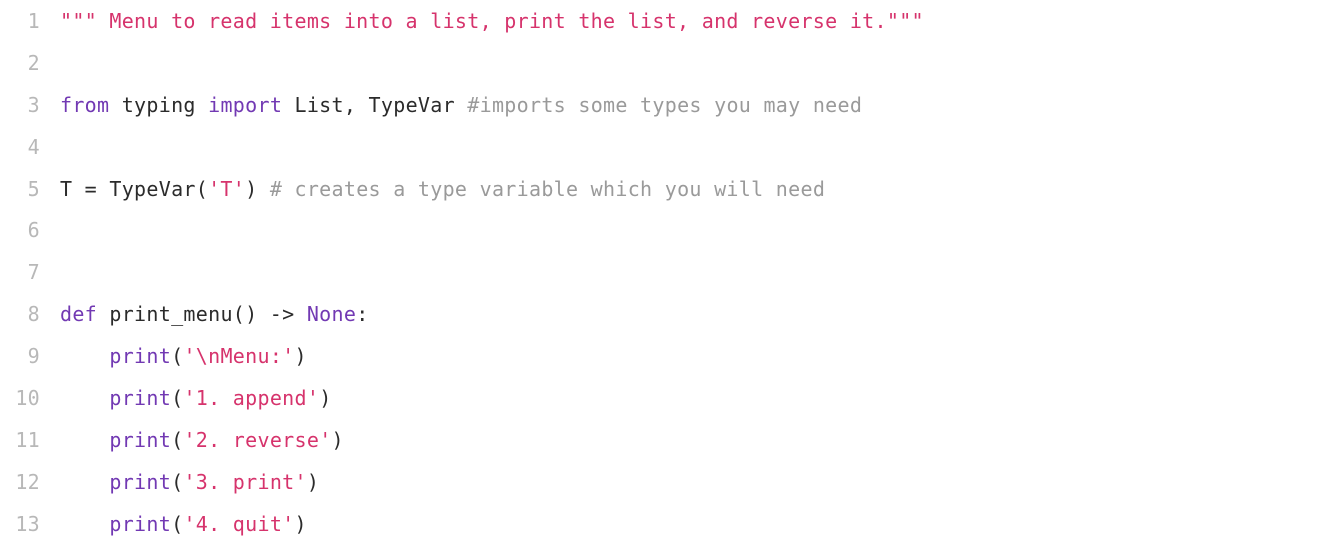 Image resolution: width=1338 pixels, height=554 pixels. I want to click on code-line: 7, so click(669, 273).